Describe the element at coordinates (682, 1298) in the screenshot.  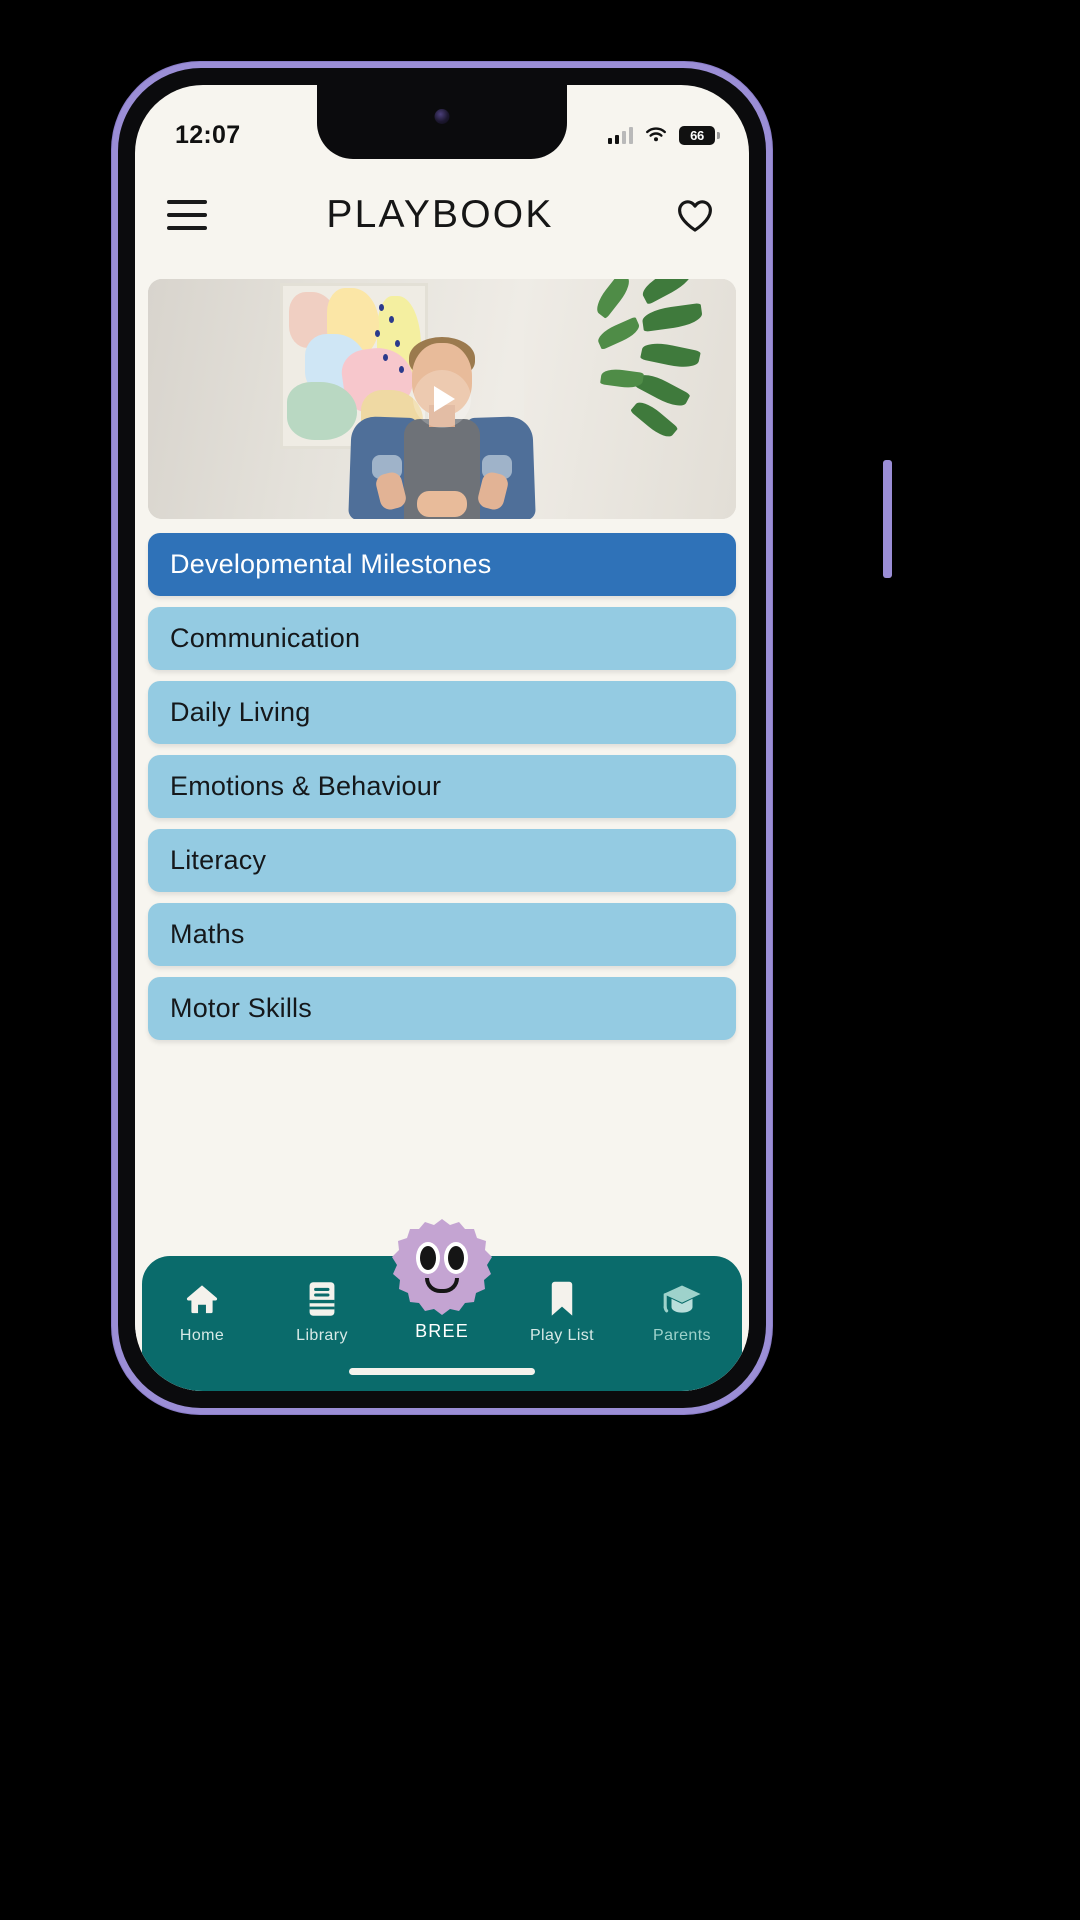
I see `graduation-cap-icon` at that location.